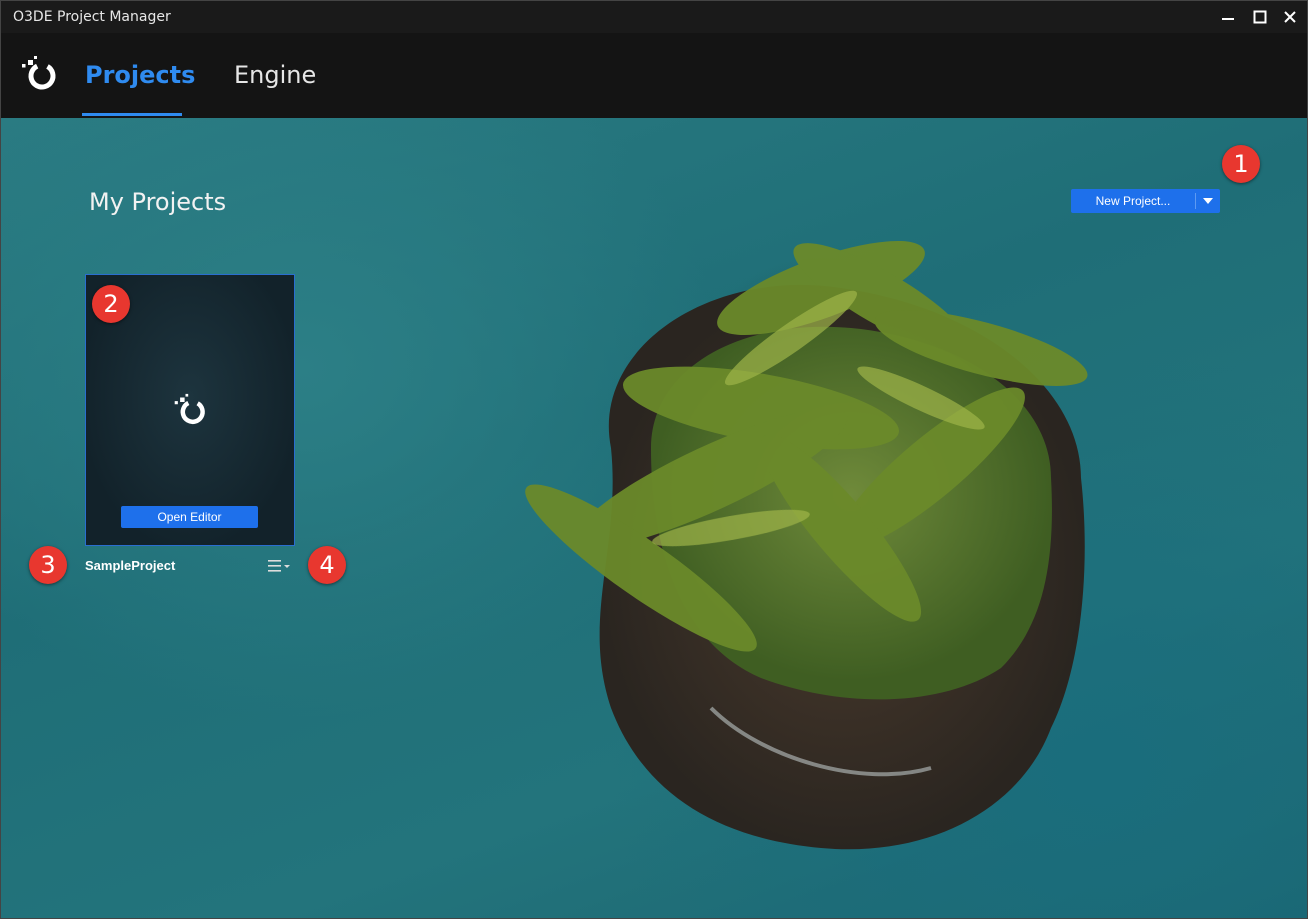 The height and width of the screenshot is (919, 1308). I want to click on minimize-button, so click(1228, 17).